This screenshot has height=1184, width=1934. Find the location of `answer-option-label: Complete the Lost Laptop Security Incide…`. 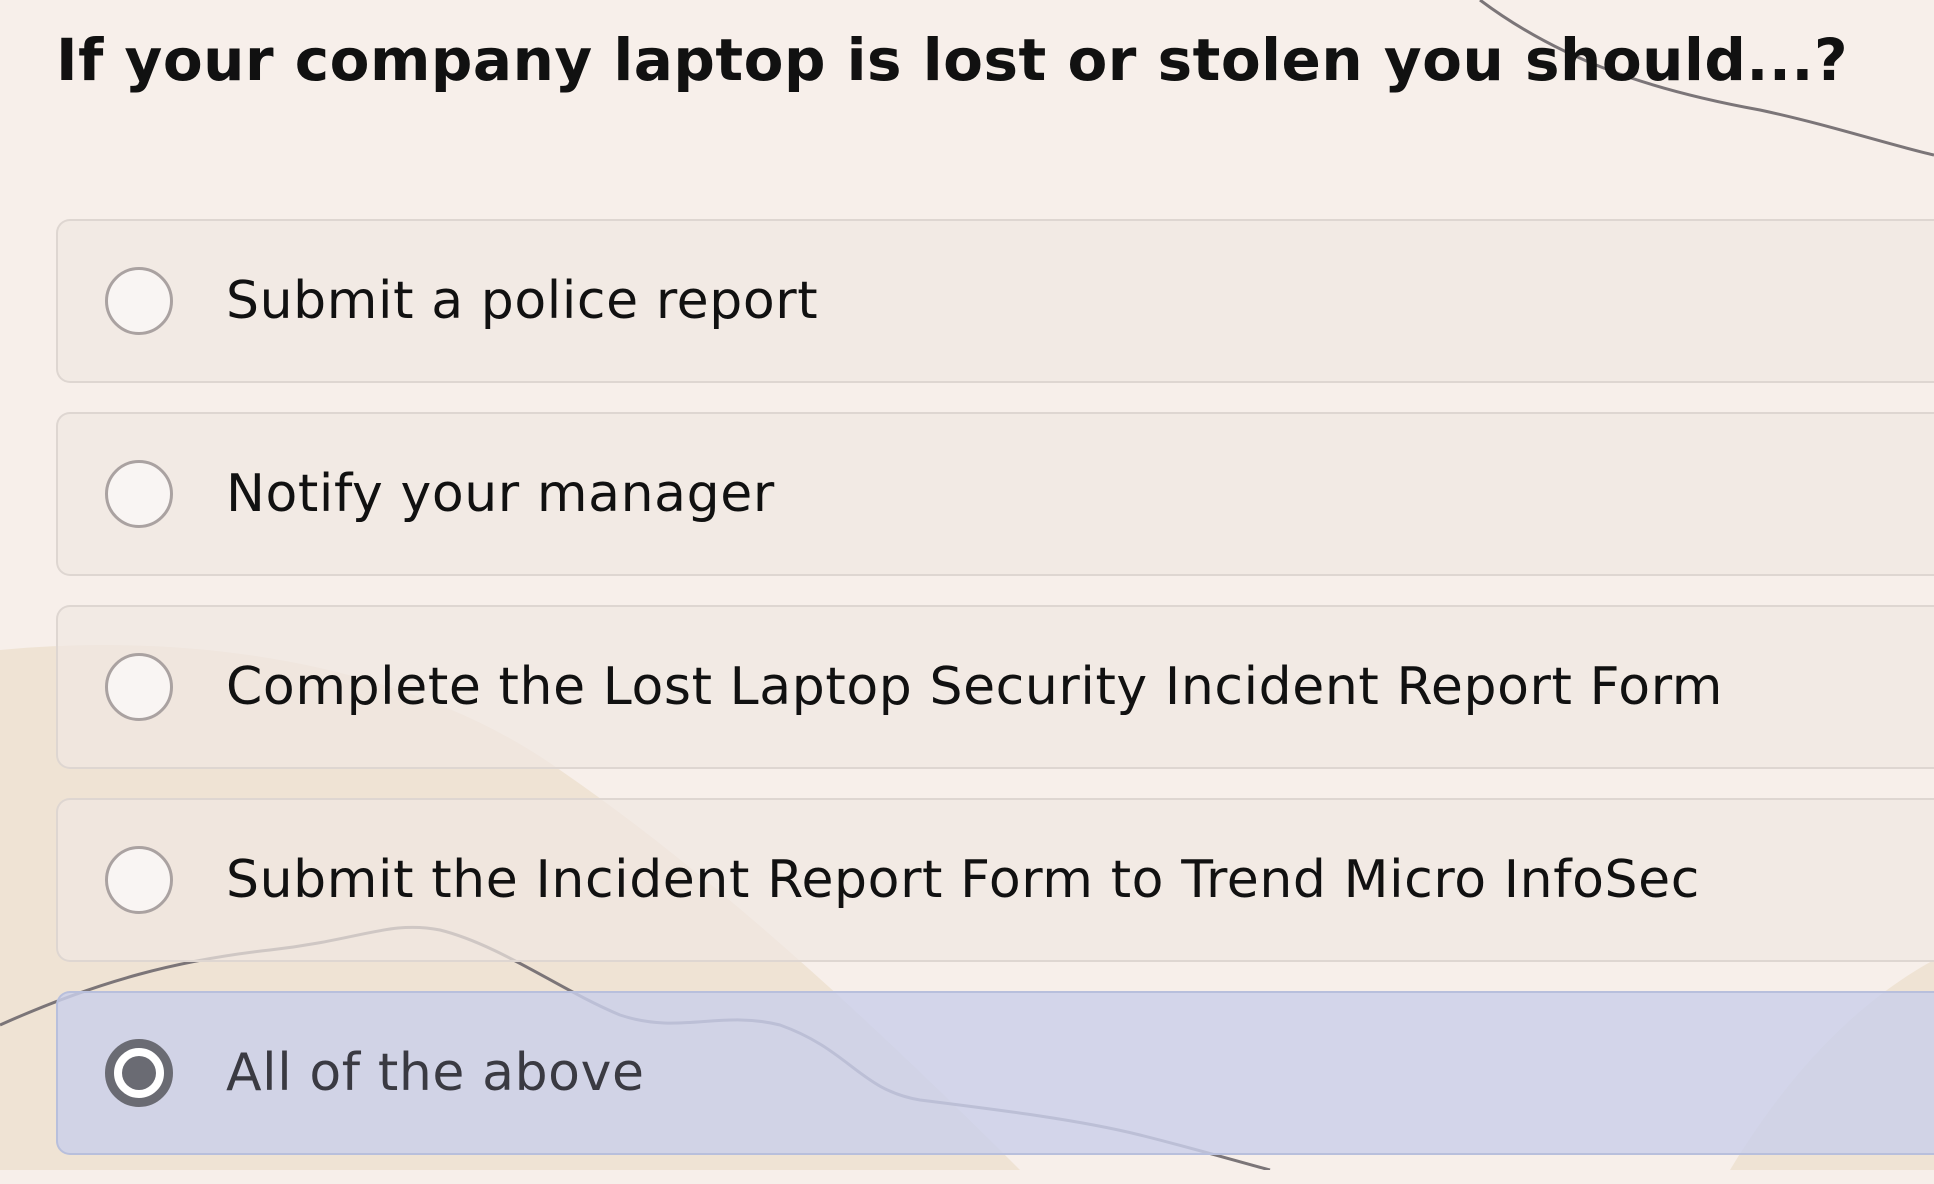

answer-option-label: Complete the Lost Laptop Security Incide… is located at coordinates (975, 687).